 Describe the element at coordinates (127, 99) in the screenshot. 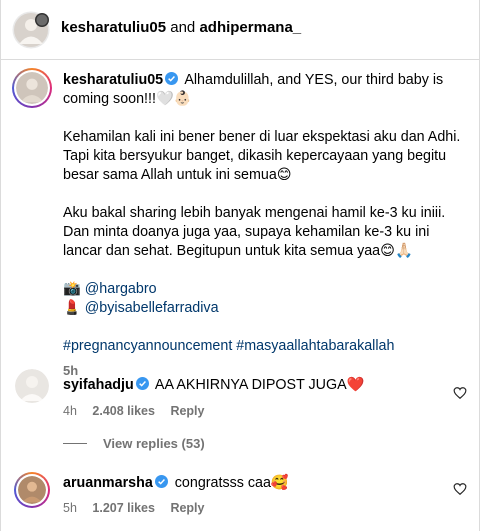

I see `caption-line-2: coming soon!!!🤍👶🏻` at that location.